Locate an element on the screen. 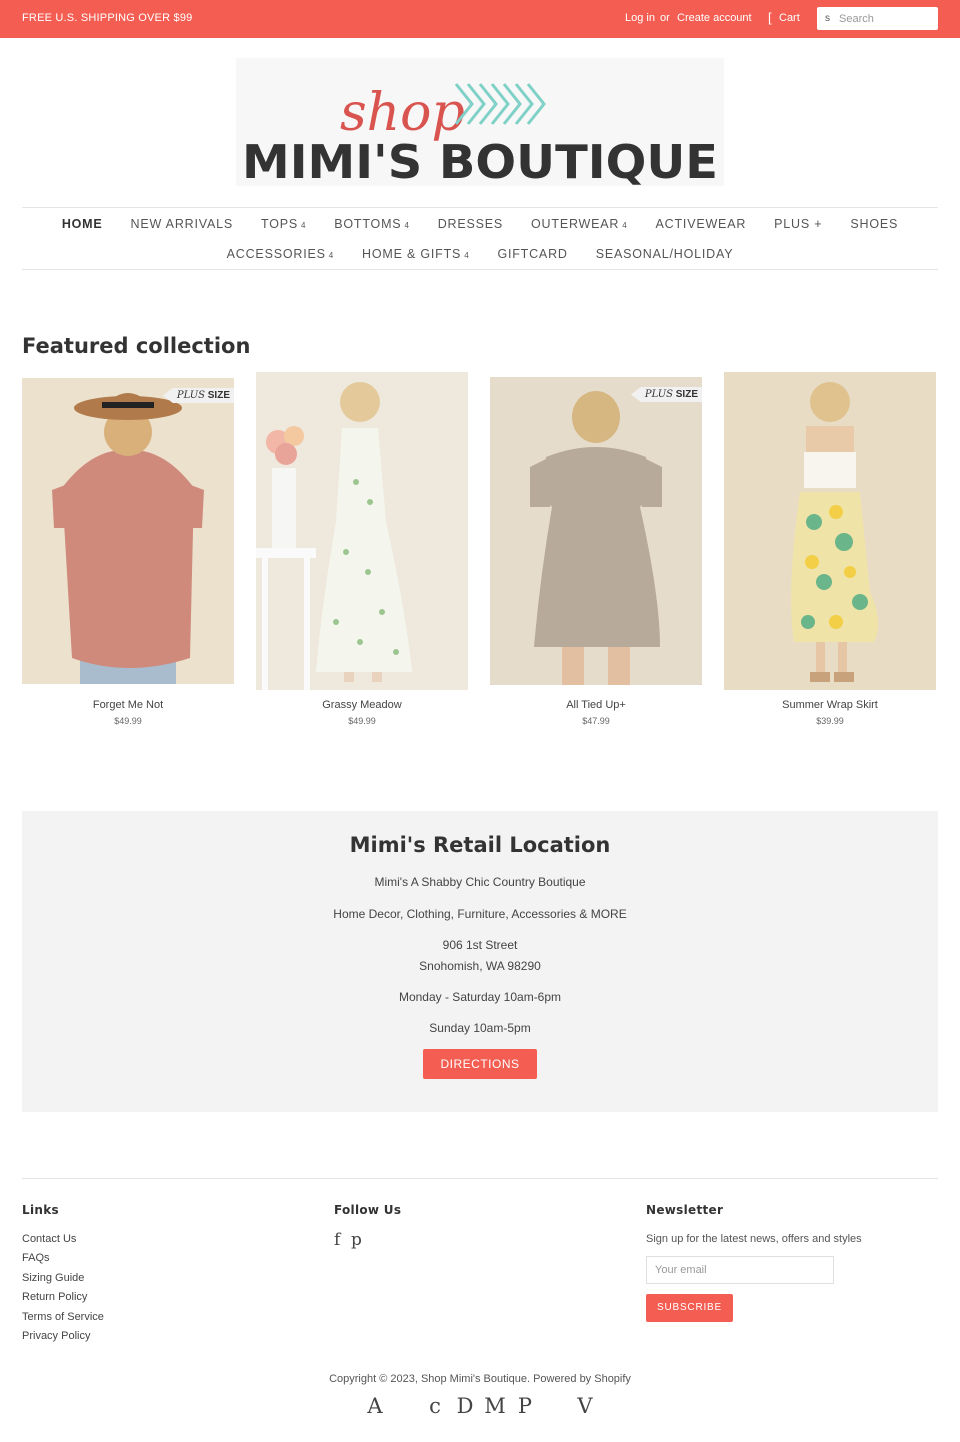 This screenshot has width=960, height=1442. nav-shoes: SHOES is located at coordinates (874, 225).